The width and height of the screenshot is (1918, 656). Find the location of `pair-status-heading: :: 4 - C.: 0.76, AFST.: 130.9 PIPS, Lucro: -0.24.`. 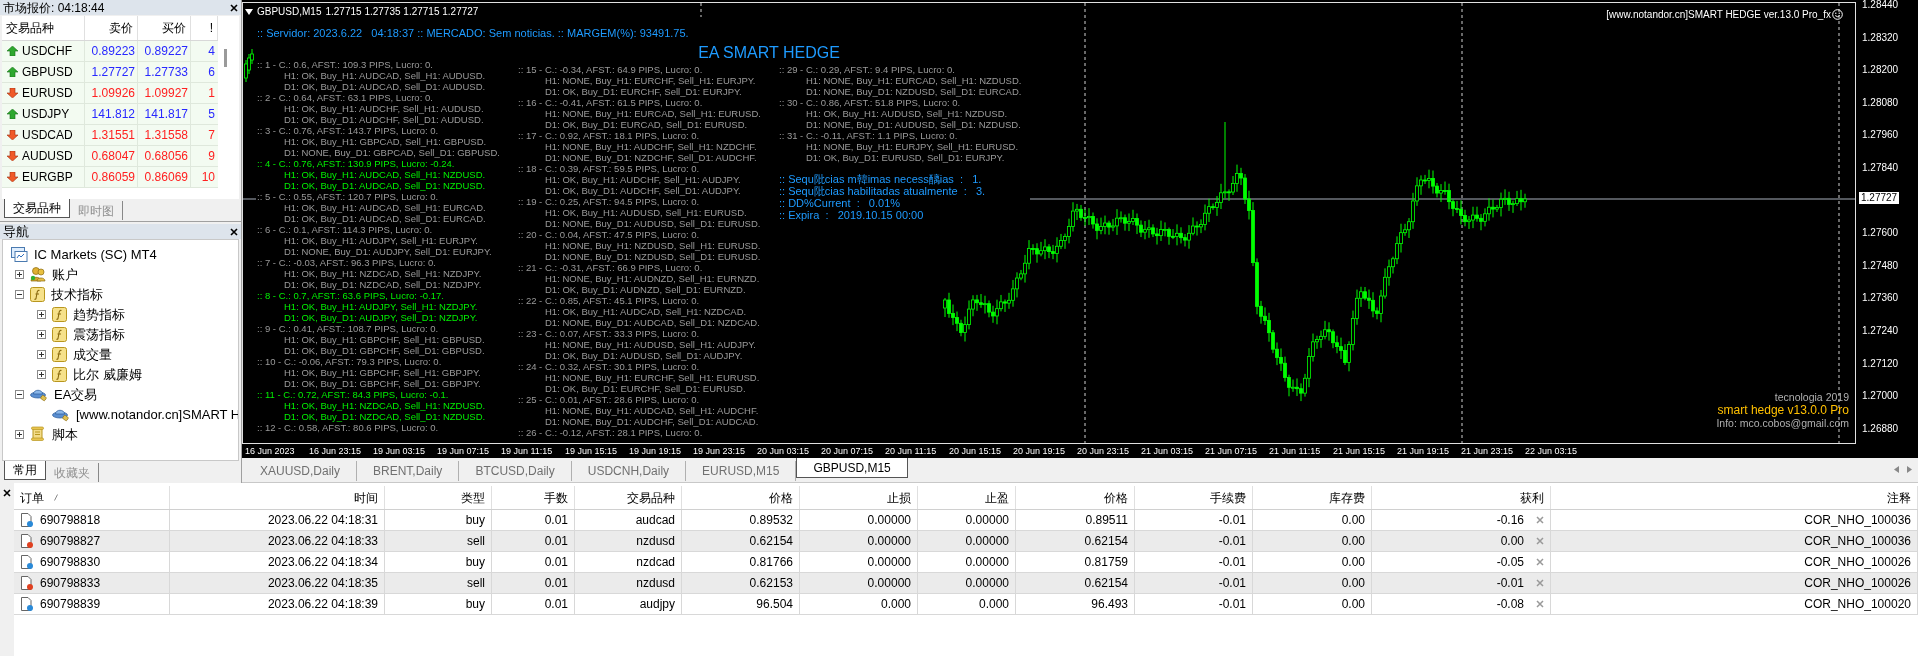

pair-status-heading: :: 4 - C.: 0.76, AFST.: 130.9 PIPS, Lucro: -0.24. is located at coordinates (356, 163).